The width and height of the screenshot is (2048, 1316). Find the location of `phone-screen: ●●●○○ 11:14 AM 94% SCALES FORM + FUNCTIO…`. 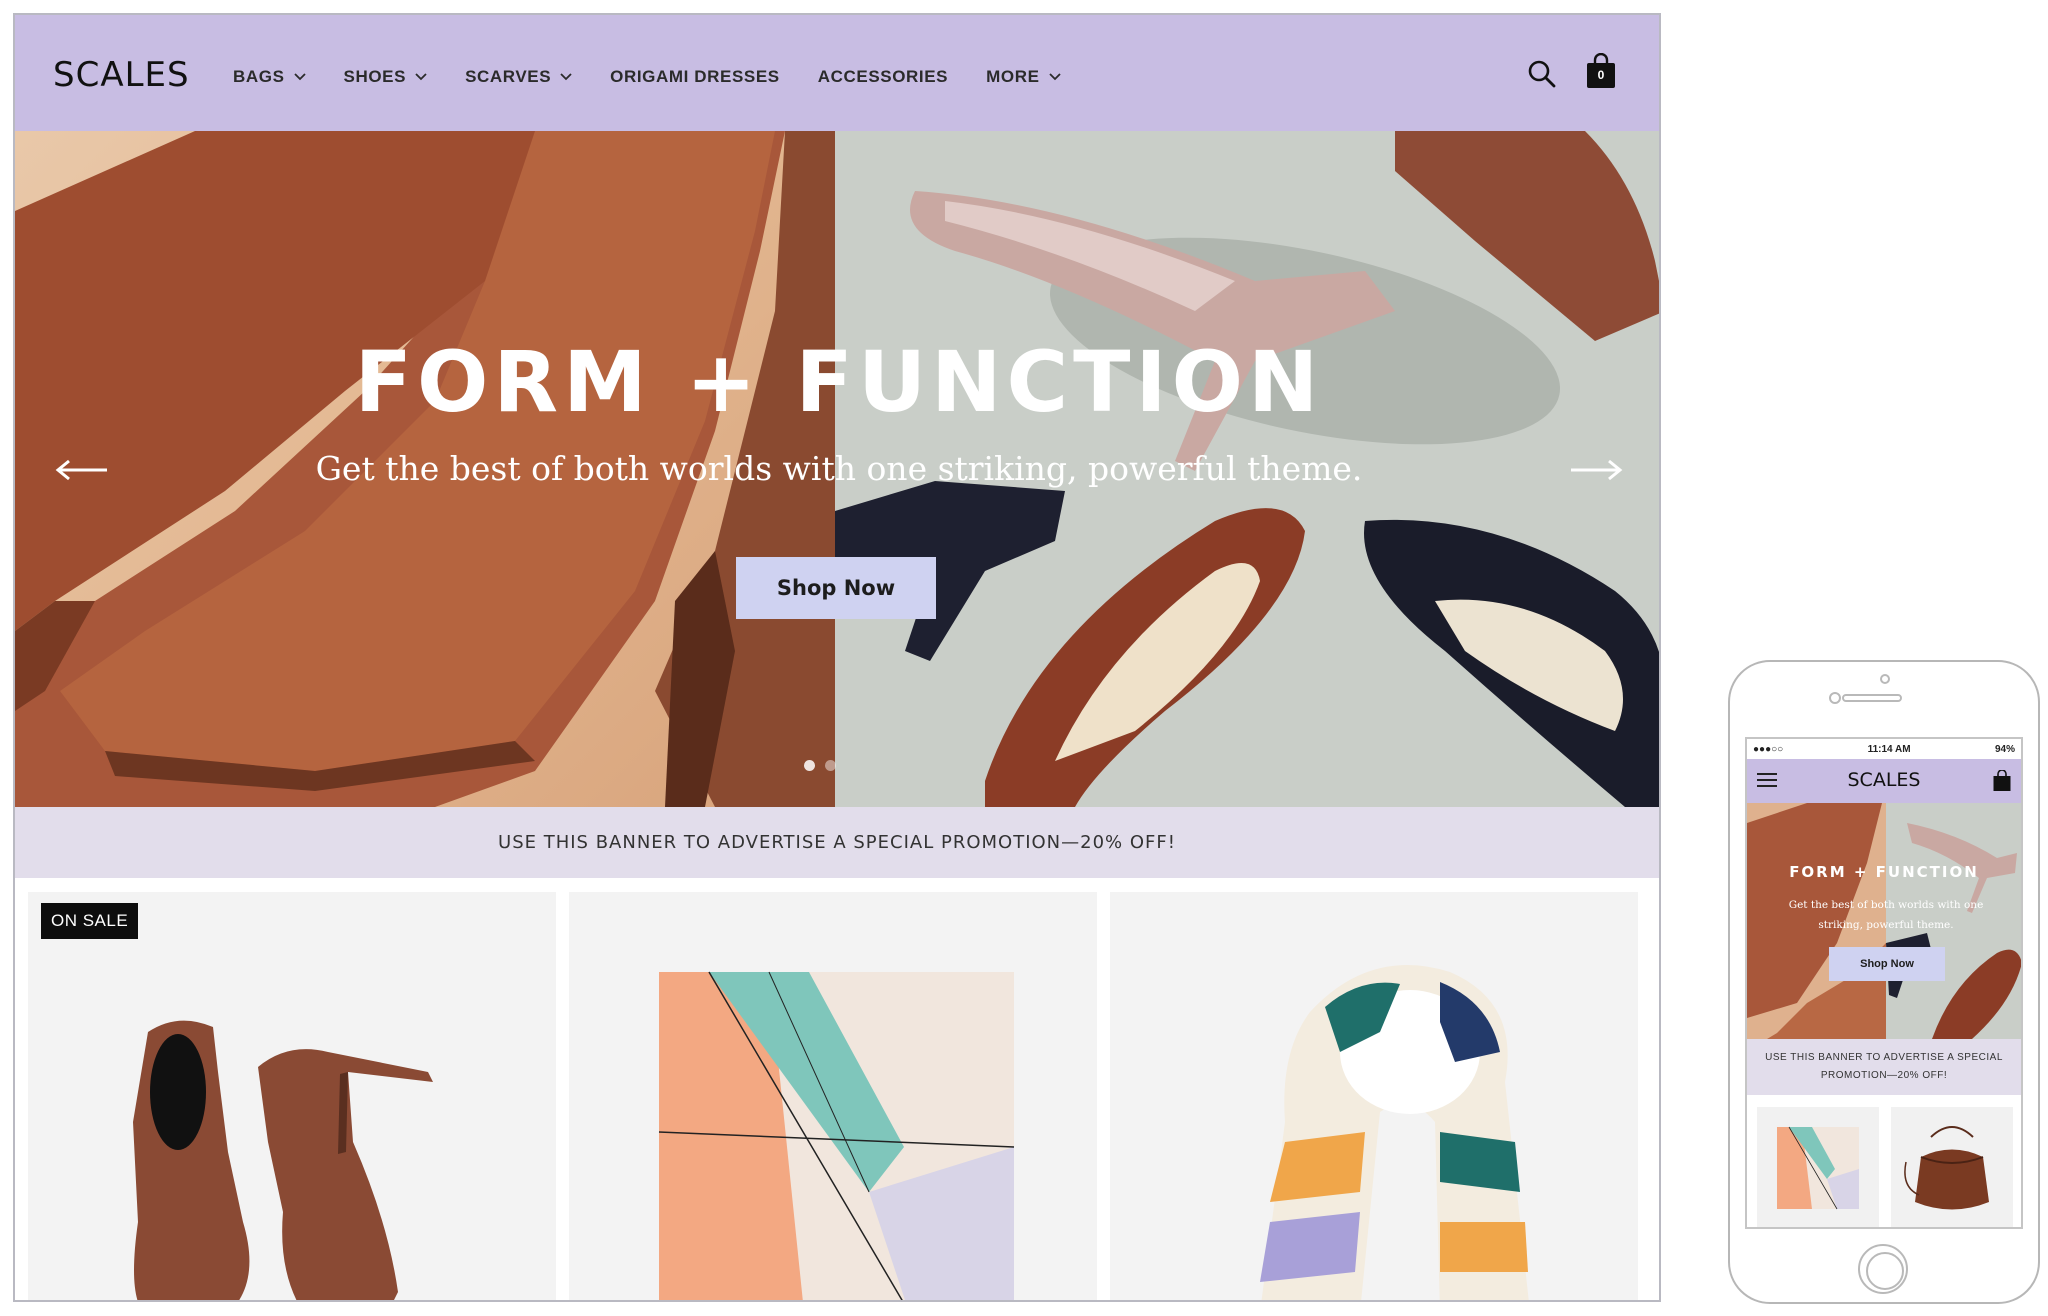

phone-screen: ●●●○○ 11:14 AM 94% SCALES FORM + FUNCTIO… is located at coordinates (1884, 983).